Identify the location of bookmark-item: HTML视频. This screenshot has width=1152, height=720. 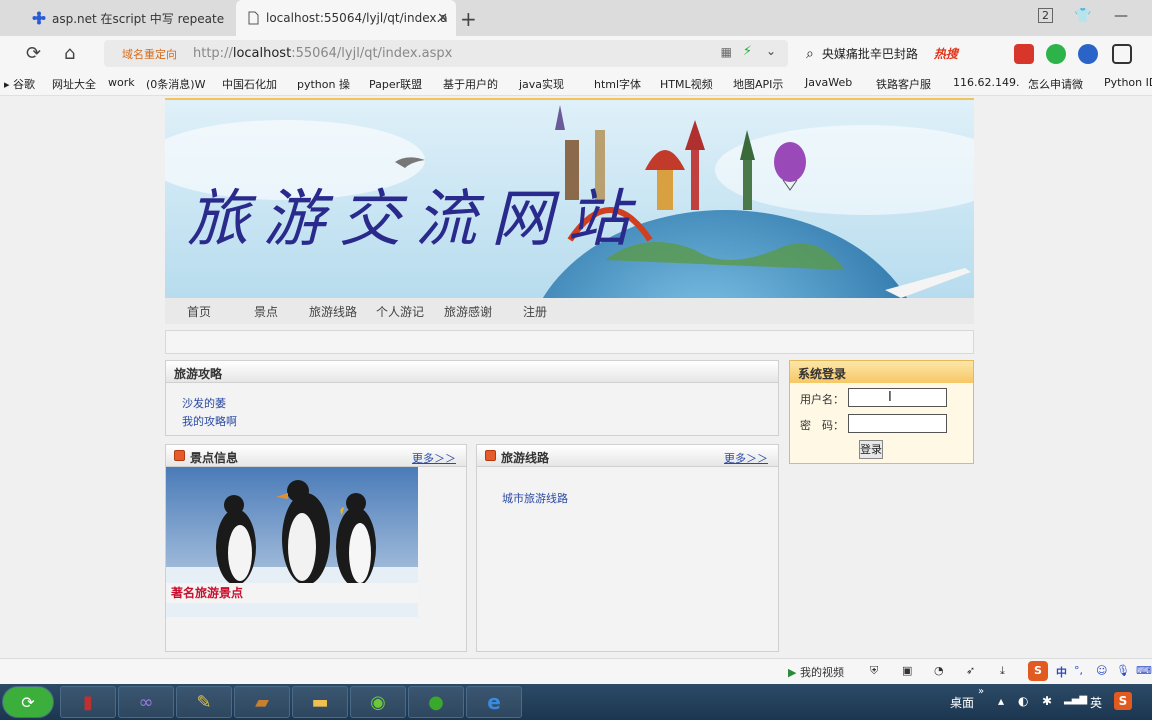
(686, 84).